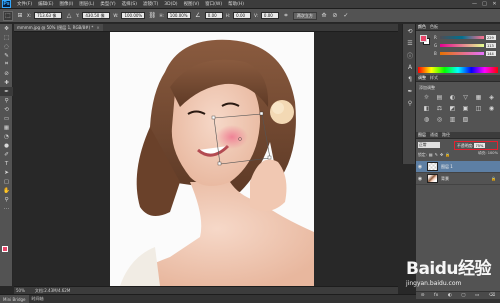 This screenshot has height=303, width=500. What do you see at coordinates (192, 4) in the screenshot?
I see `menu-view: 视图(V)` at bounding box center [192, 4].